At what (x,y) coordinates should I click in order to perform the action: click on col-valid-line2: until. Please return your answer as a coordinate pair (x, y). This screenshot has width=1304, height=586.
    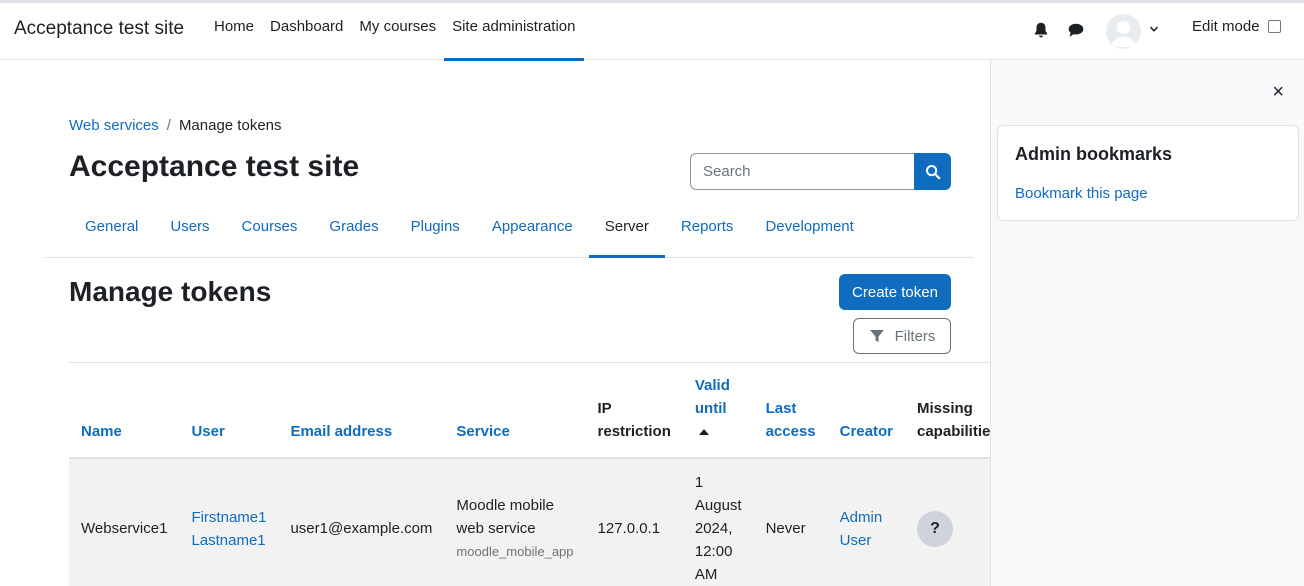
    Looking at the image, I should click on (710, 408).